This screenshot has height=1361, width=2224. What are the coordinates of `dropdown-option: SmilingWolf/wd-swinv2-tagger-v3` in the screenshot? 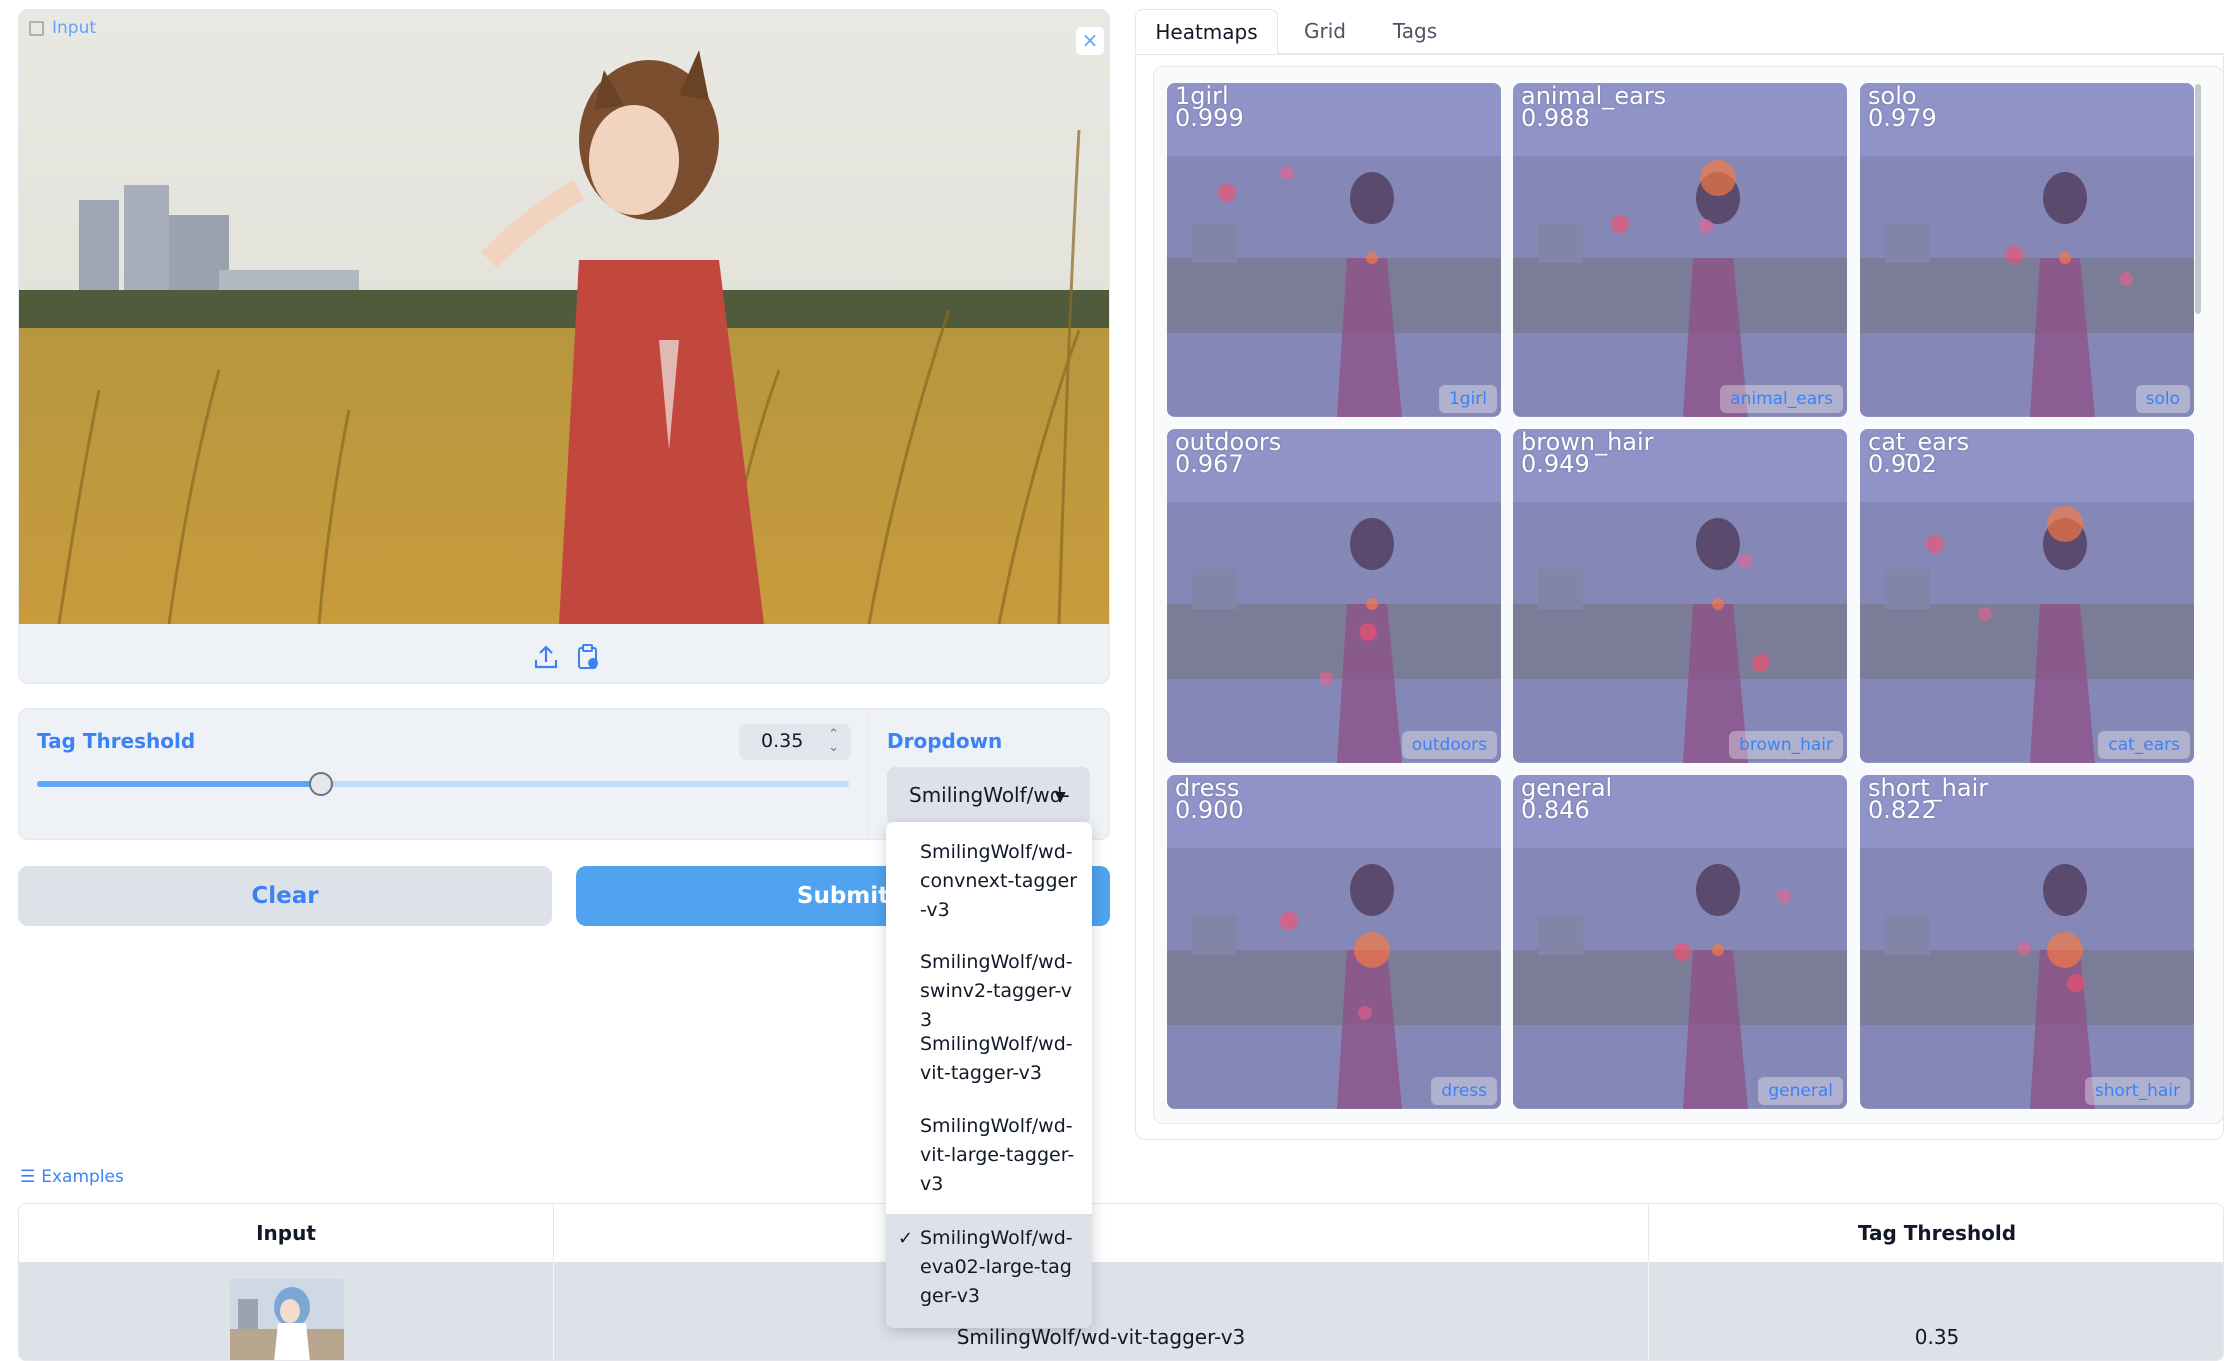 It's located at (989, 989).